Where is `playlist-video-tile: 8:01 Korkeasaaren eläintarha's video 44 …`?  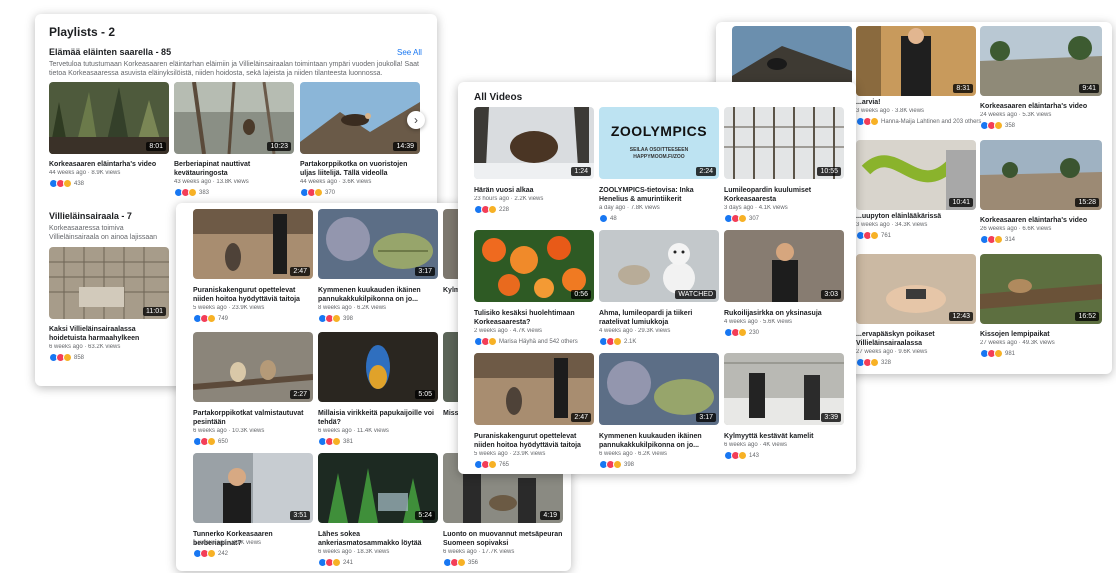 playlist-video-tile: 8:01 Korkeasaaren eläintarha's video 44 … is located at coordinates (109, 142).